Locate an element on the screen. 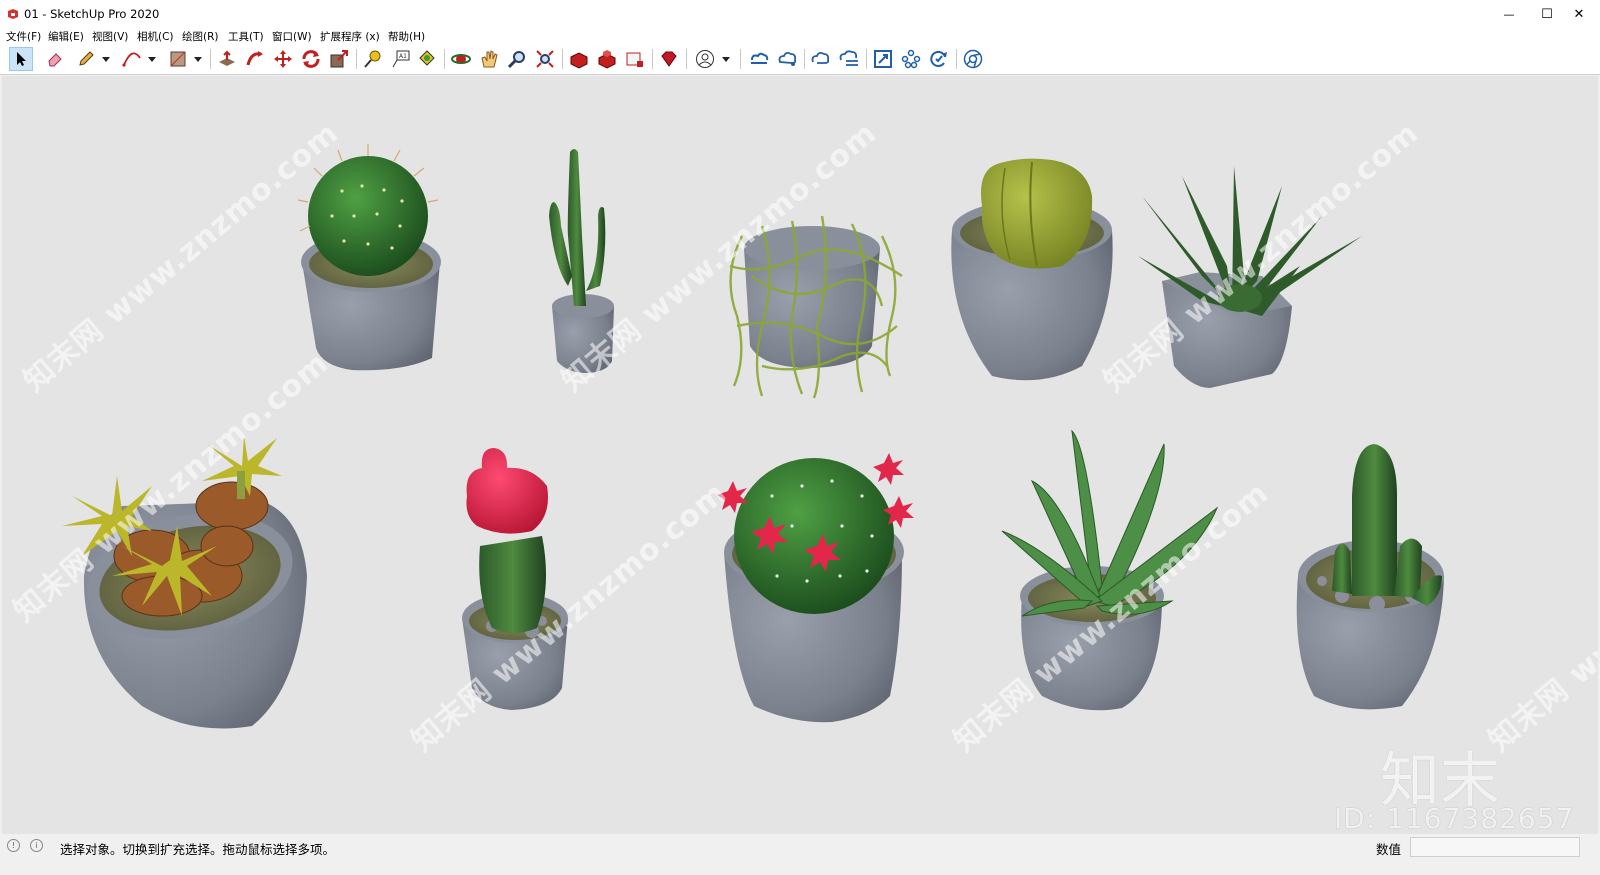 This screenshot has height=875, width=1600. cloud-share-icon is located at coordinates (787, 58).